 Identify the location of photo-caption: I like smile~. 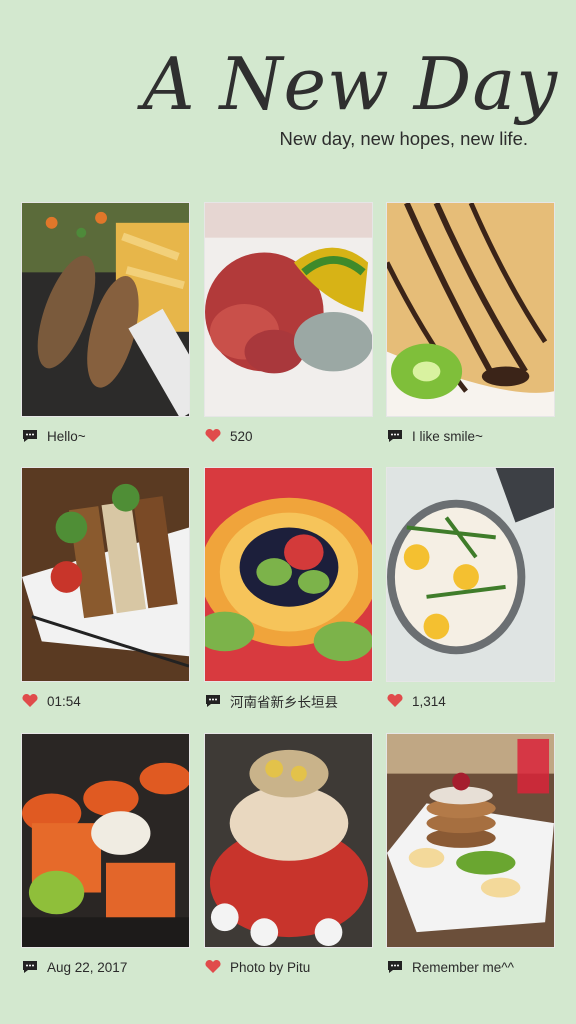
(481, 436).